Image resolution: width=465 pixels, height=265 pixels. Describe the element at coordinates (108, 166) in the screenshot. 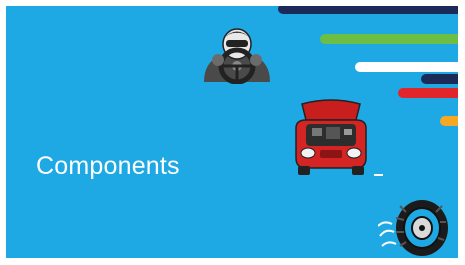

I see `slide-title: Components` at that location.